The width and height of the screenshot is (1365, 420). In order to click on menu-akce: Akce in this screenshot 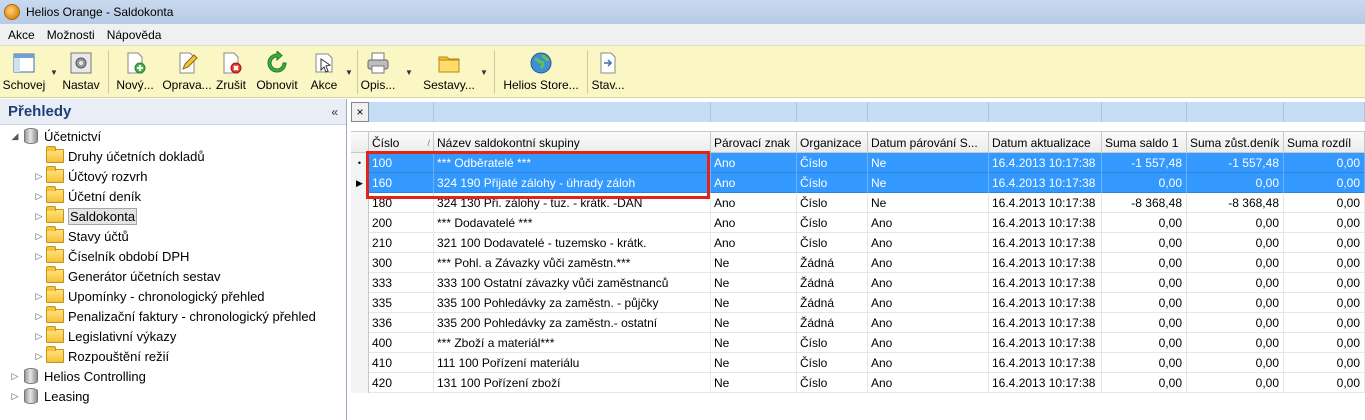, I will do `click(21, 35)`.